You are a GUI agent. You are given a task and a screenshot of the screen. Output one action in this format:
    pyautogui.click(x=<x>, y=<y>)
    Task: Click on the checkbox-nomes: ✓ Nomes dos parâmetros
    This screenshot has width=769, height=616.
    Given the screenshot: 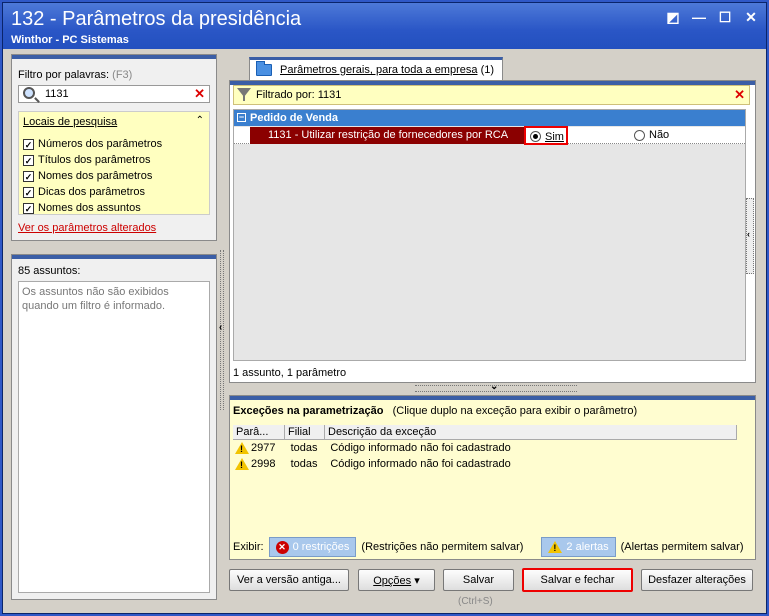 What is the action you would take?
    pyautogui.click(x=92, y=176)
    